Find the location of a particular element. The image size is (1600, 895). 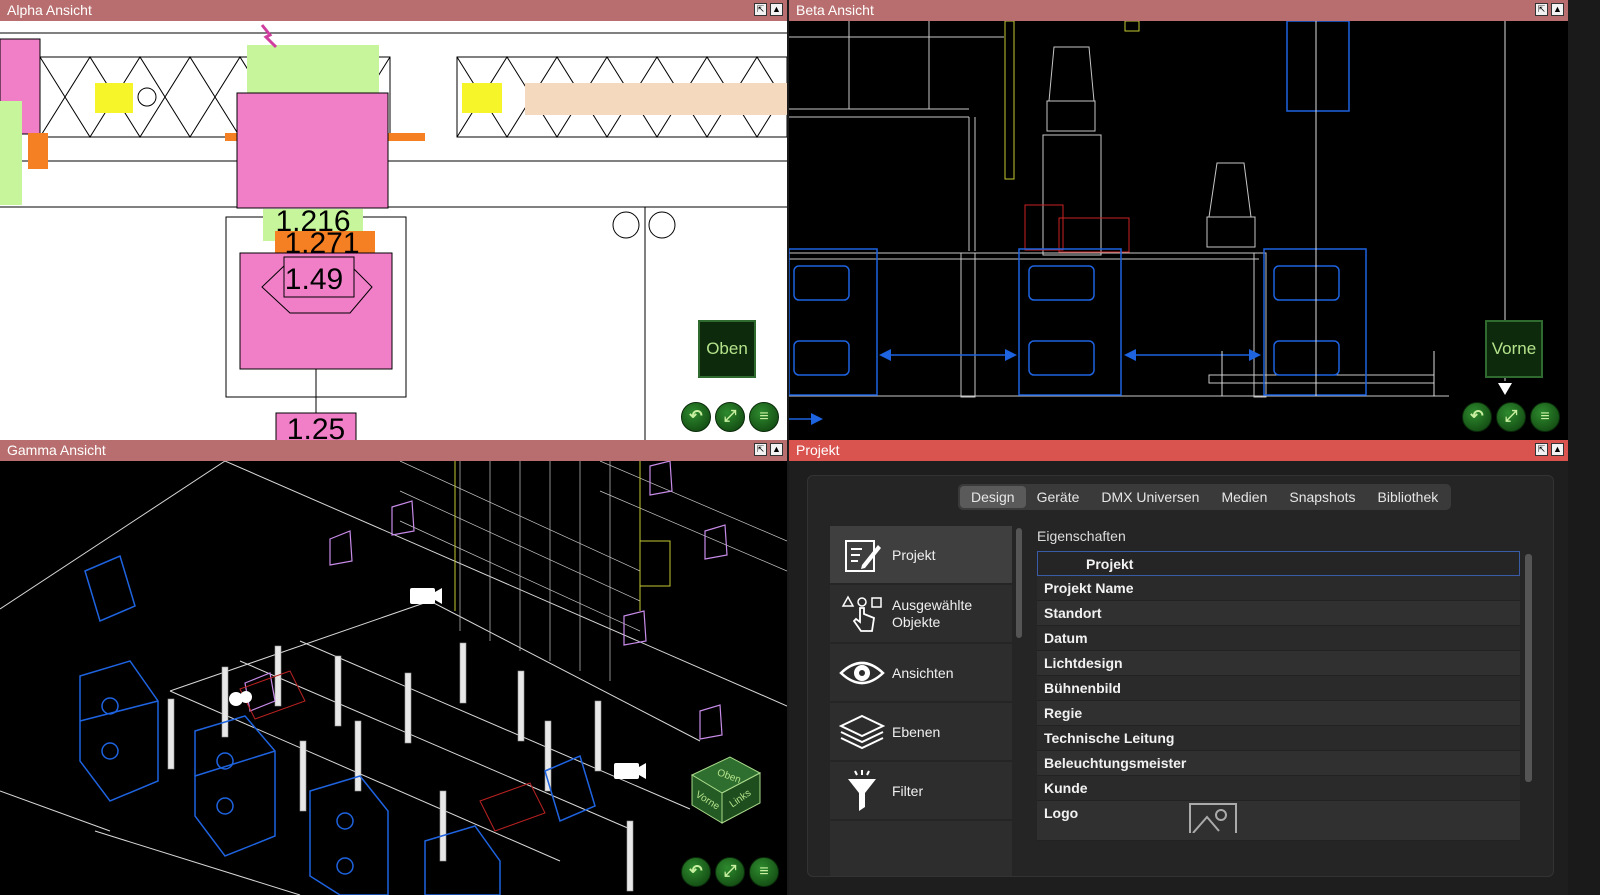

property-row: Technische Leitung is located at coordinates (1278, 738).